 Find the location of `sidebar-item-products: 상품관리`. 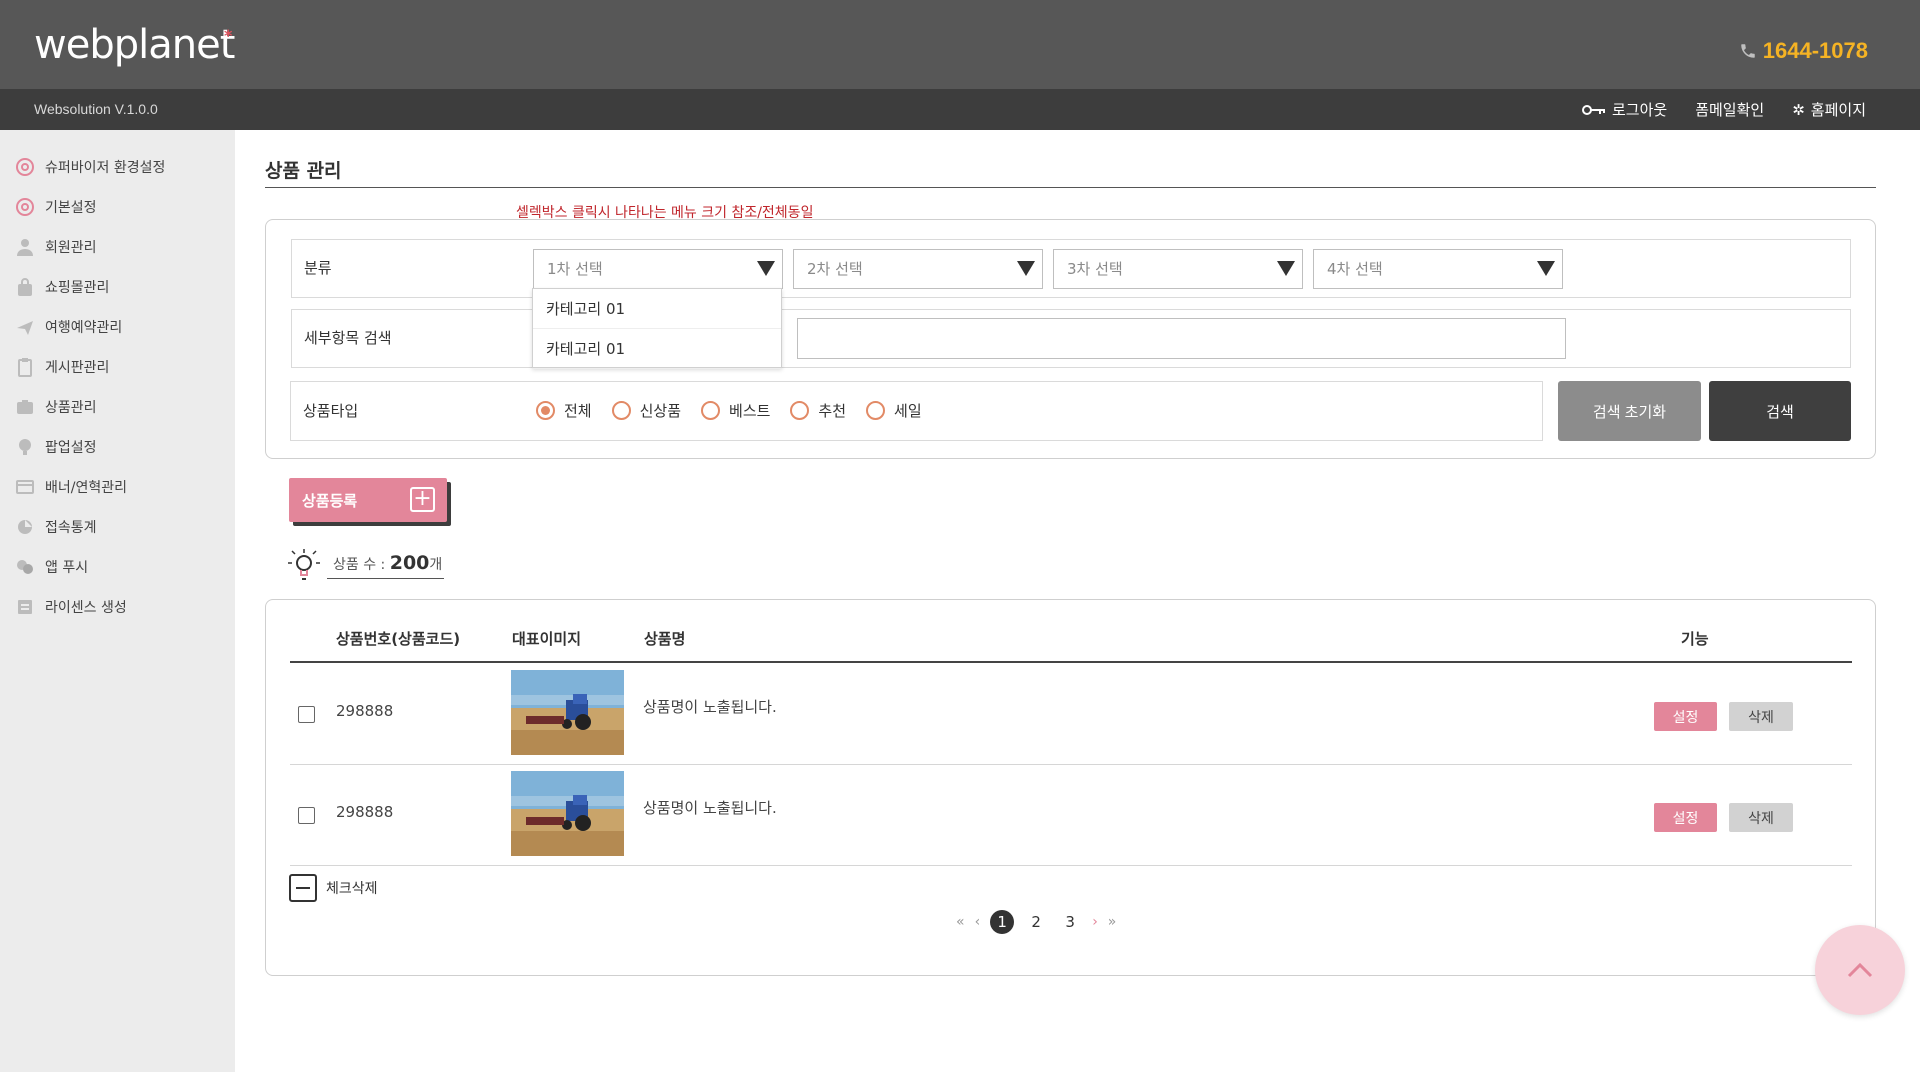

sidebar-item-products: 상품관리 is located at coordinates (117, 407).